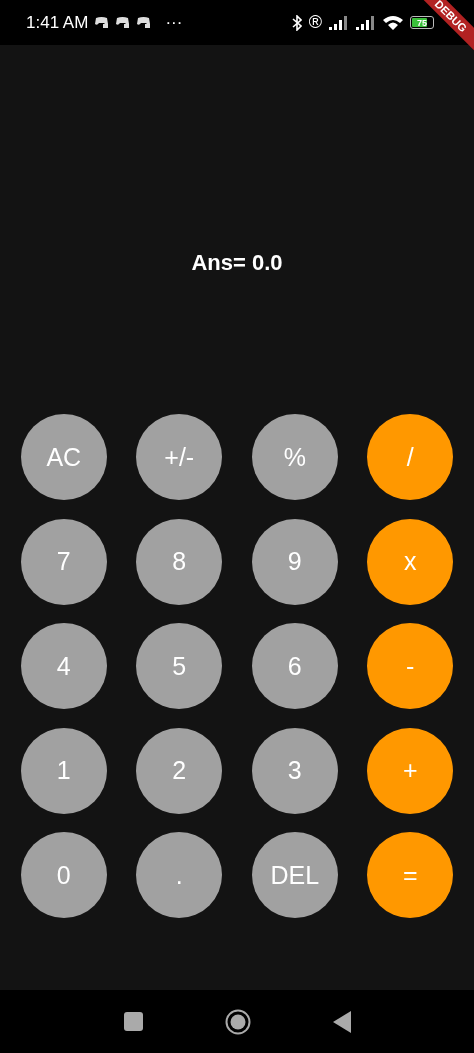 The image size is (474, 1053). Describe the element at coordinates (410, 770) in the screenshot. I see `calculator-key: +` at that location.